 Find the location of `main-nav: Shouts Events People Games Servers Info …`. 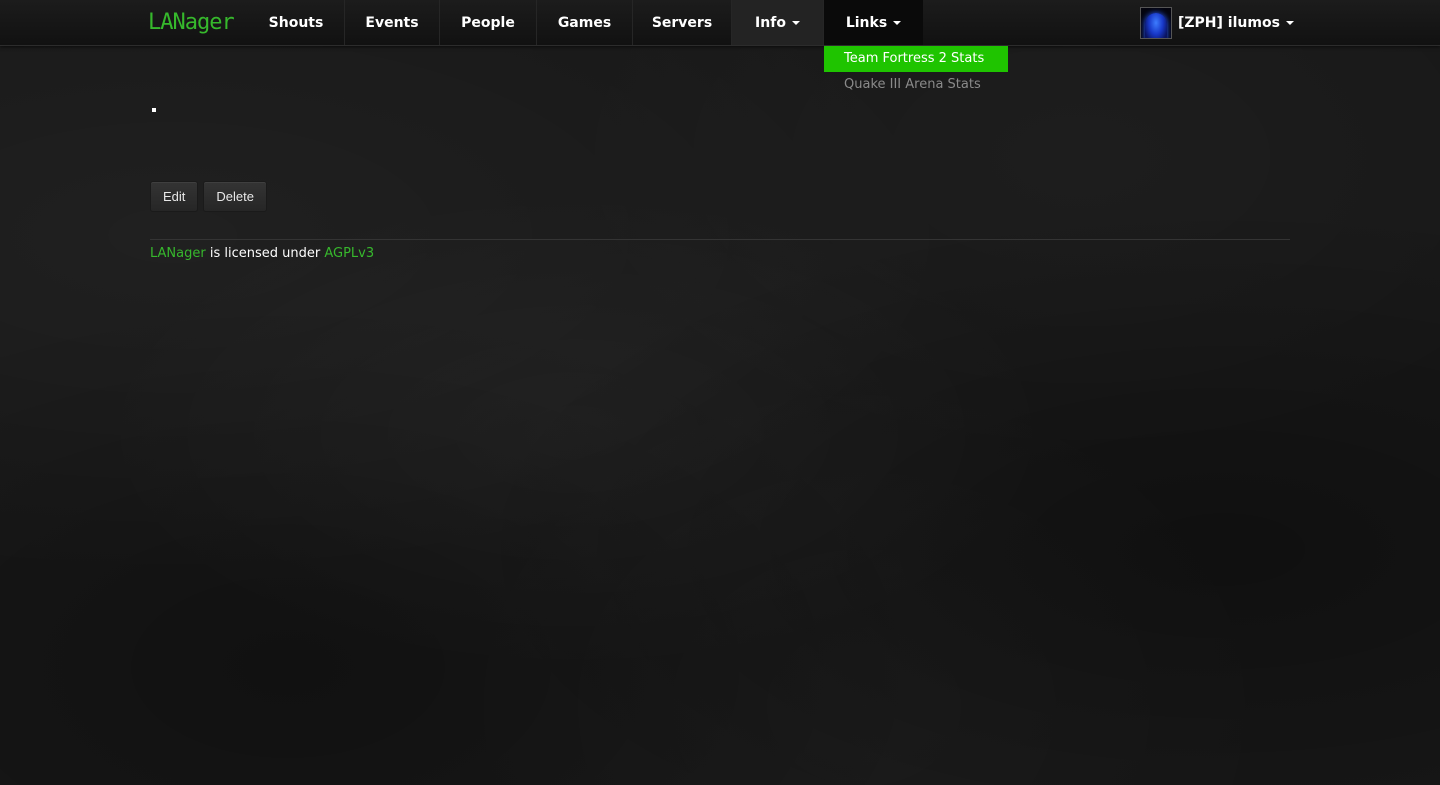

main-nav: Shouts Events People Games Servers Info … is located at coordinates (585, 22).